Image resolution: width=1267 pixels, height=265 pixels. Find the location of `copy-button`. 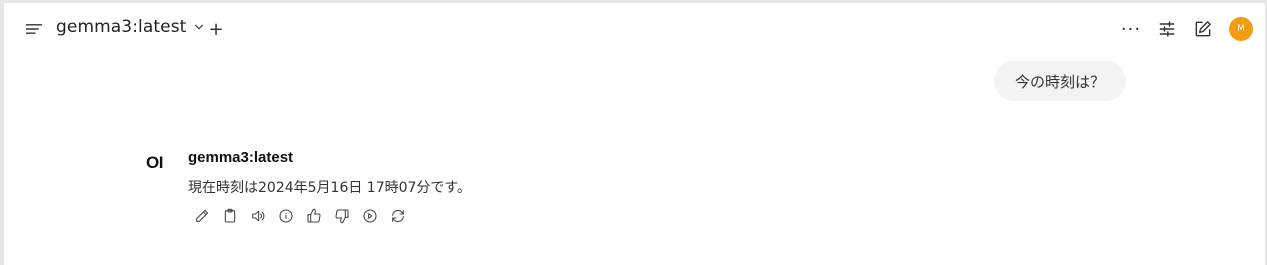

copy-button is located at coordinates (230, 216).